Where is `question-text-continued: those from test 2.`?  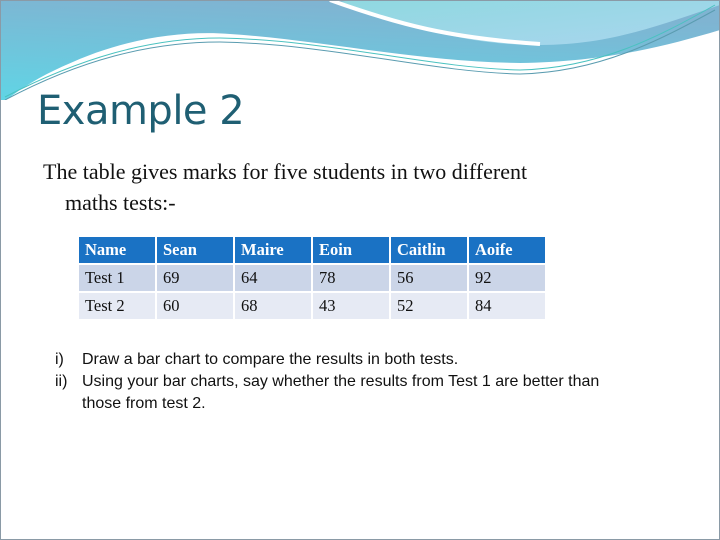
question-text-continued: those from test 2. is located at coordinates (144, 403).